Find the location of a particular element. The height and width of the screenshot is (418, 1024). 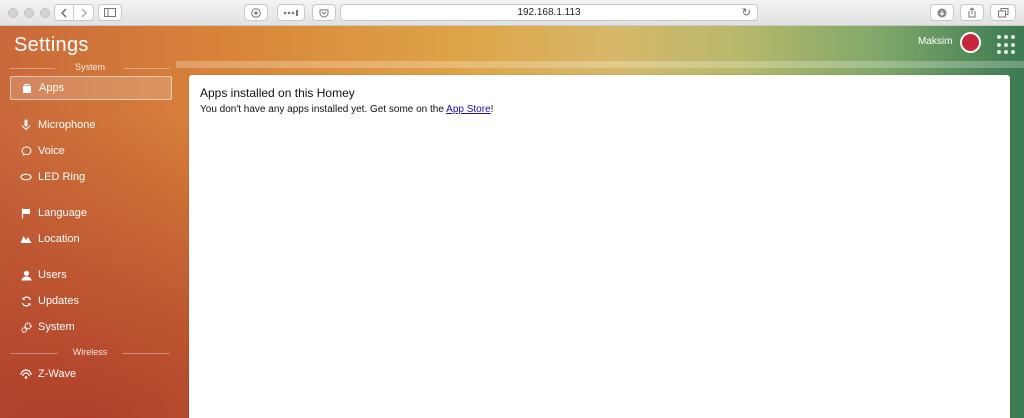

wireless-icon is located at coordinates (26, 374).